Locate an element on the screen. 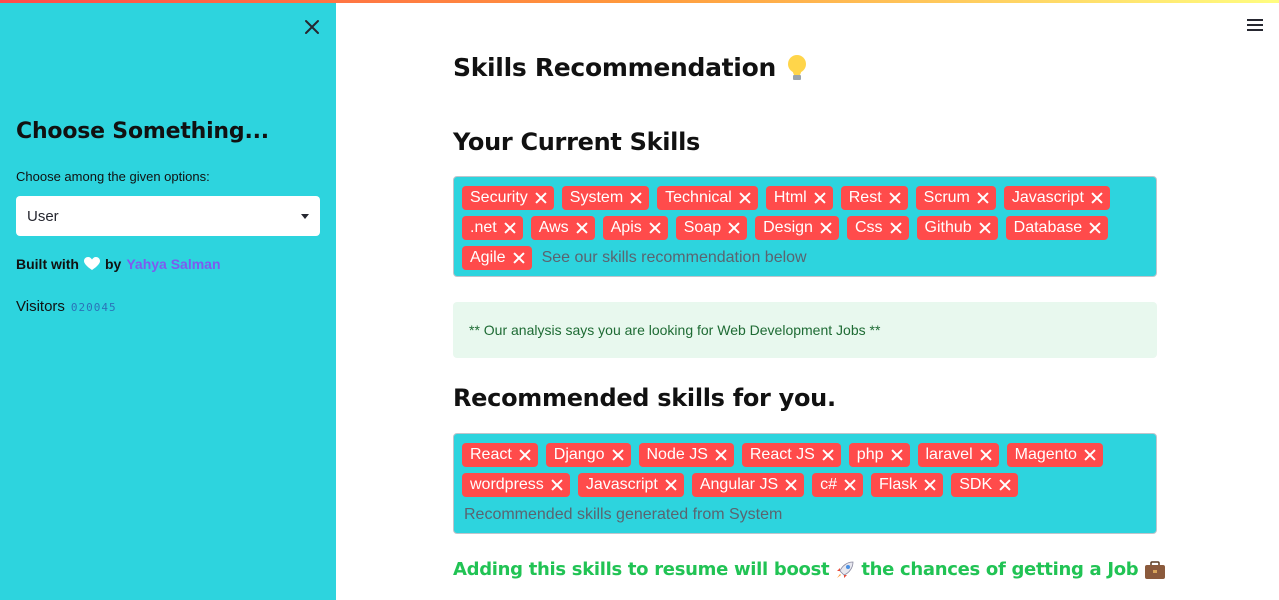 The height and width of the screenshot is (600, 1279). skill-tag: React is located at coordinates (500, 455).